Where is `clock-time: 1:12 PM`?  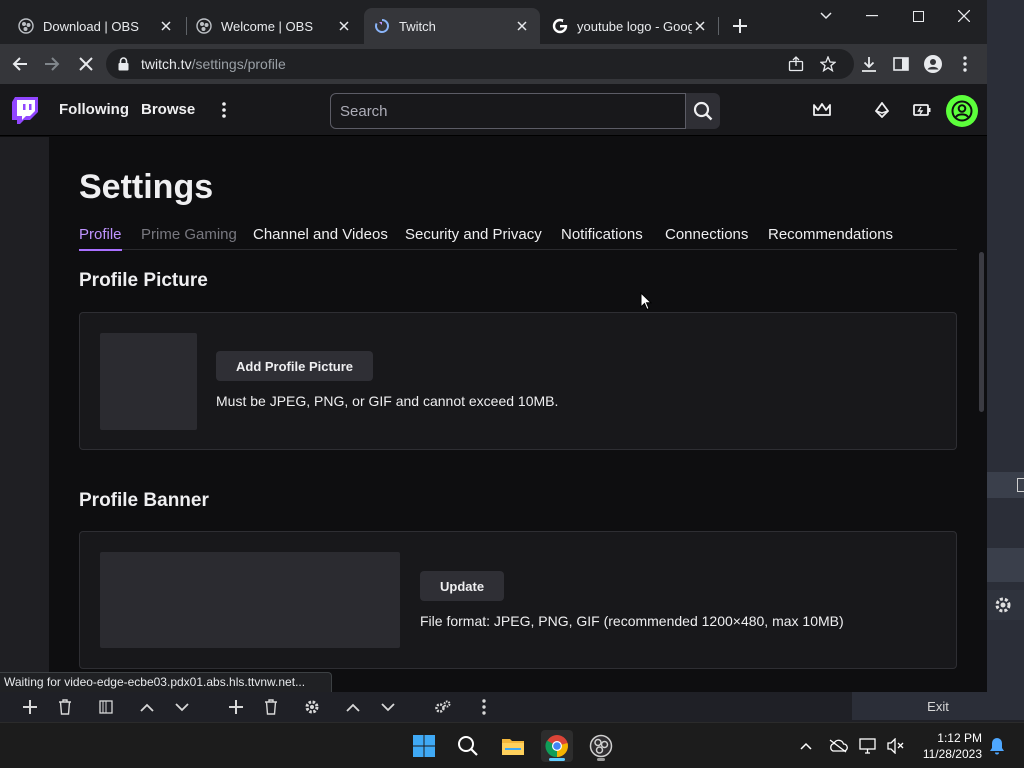 clock-time: 1:12 PM is located at coordinates (959, 738).